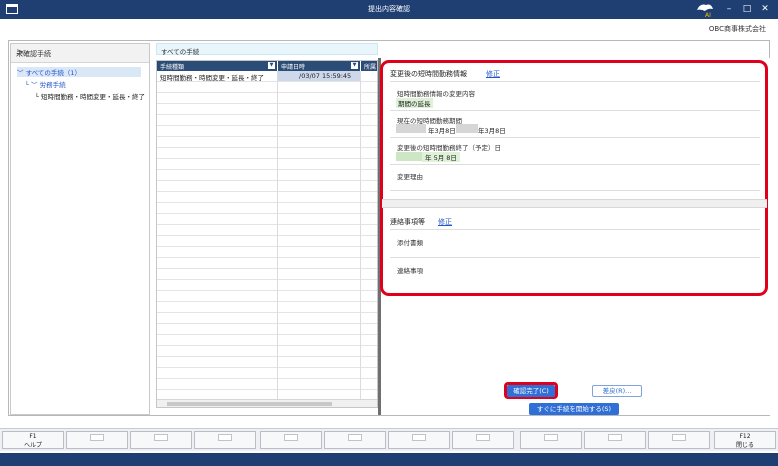 The image size is (778, 466). I want to click on company-name: OBC商事株式会社, so click(737, 29).